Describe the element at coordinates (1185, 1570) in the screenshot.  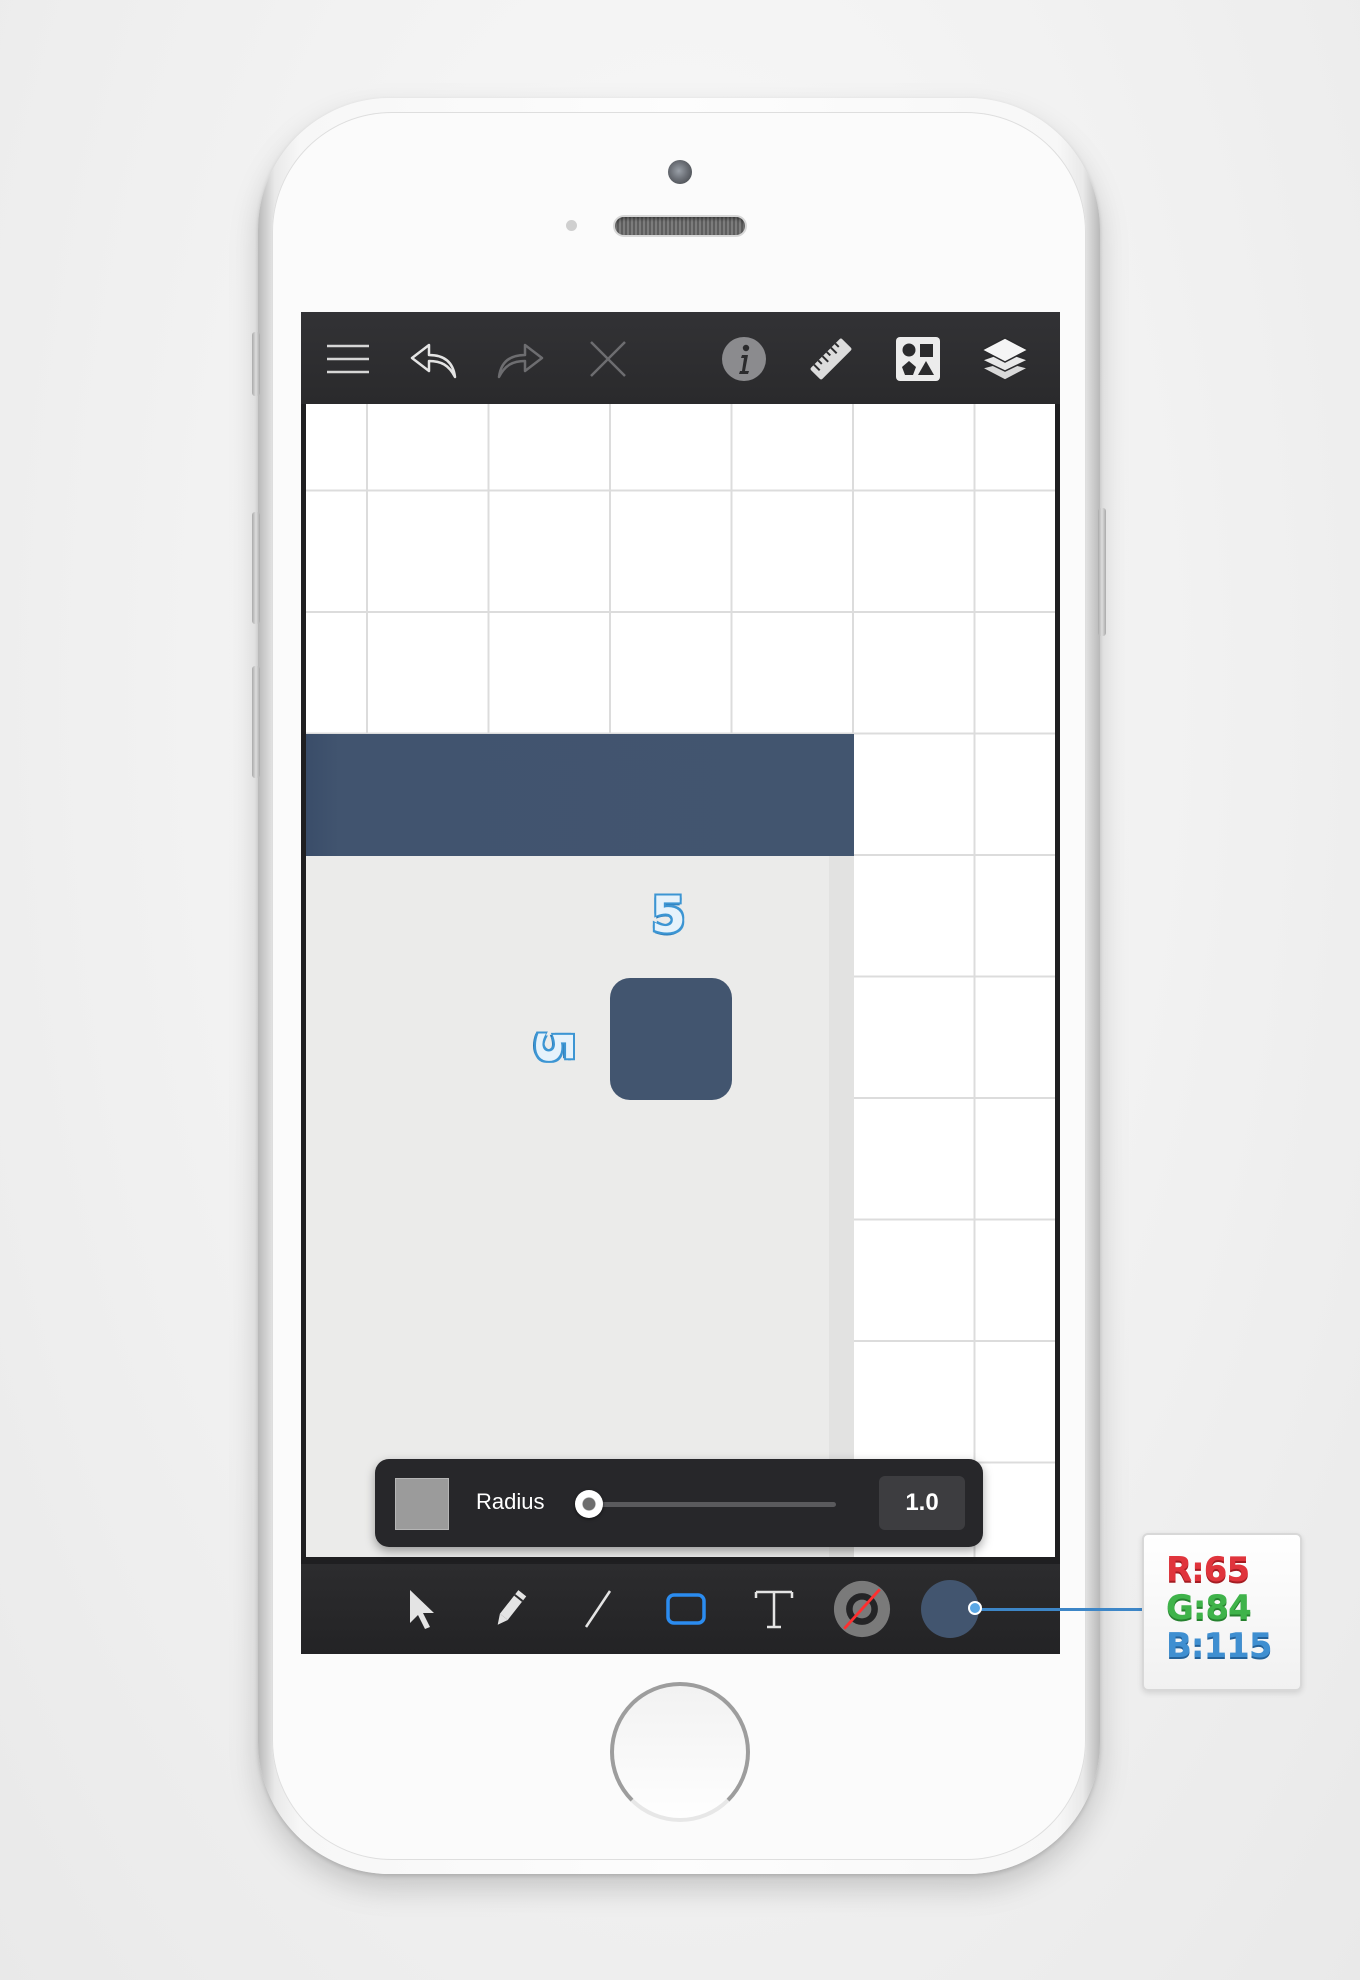
I see `rgb-red-label: R:` at that location.